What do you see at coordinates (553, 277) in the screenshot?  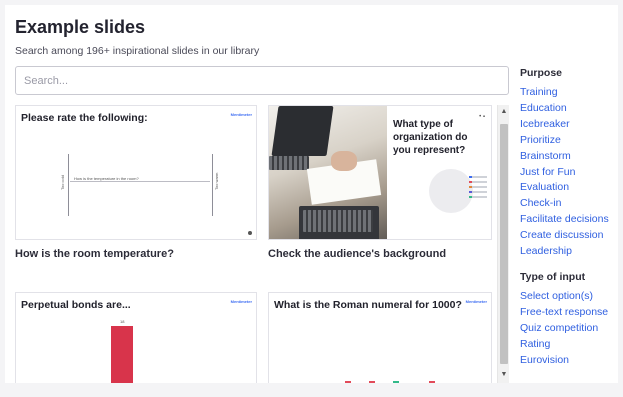 I see `input-type-heading: Type of input` at bounding box center [553, 277].